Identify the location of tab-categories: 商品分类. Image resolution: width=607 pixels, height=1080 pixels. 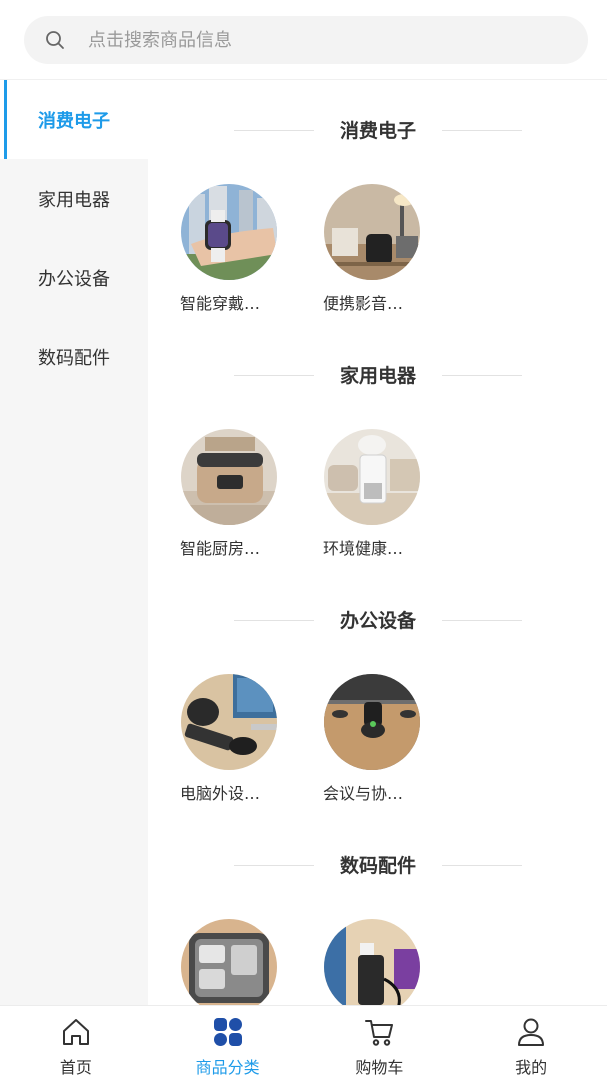
(228, 1043).